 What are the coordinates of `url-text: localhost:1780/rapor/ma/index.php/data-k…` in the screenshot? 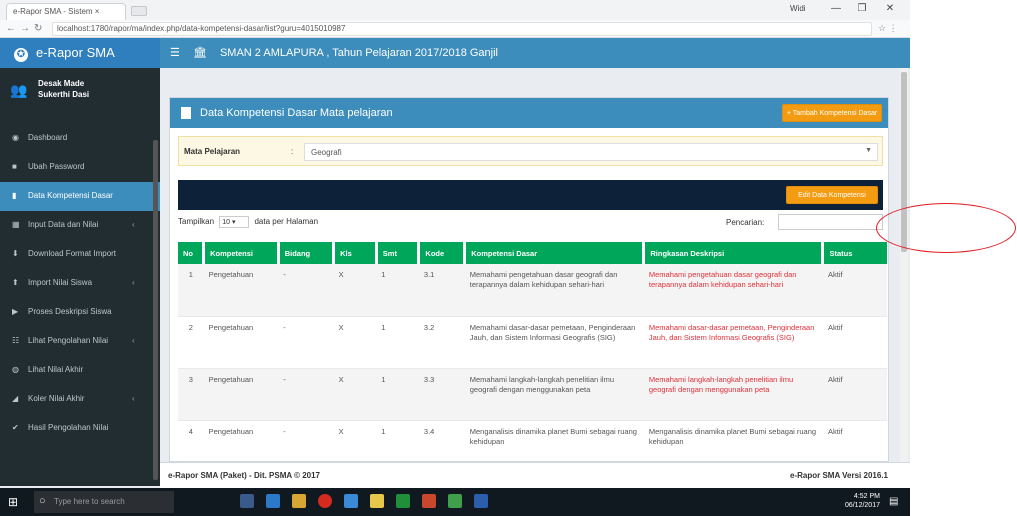 It's located at (201, 28).